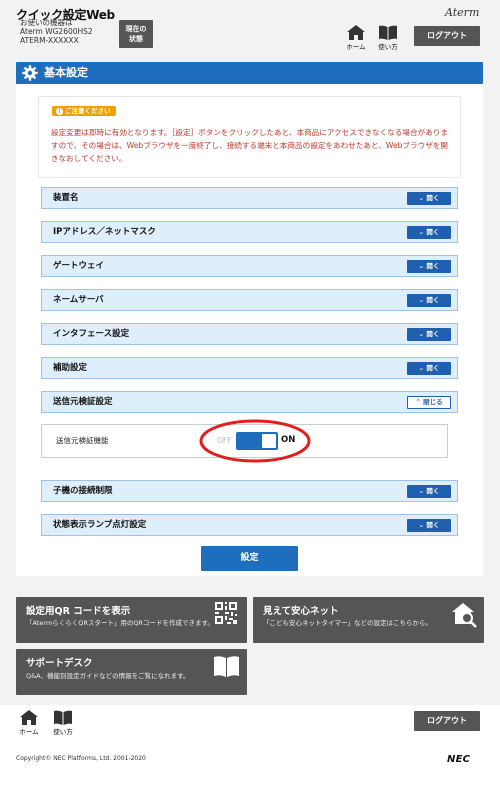 This screenshot has width=500, height=787. Describe the element at coordinates (388, 47) in the screenshot. I see `manual-label: 使い方` at that location.